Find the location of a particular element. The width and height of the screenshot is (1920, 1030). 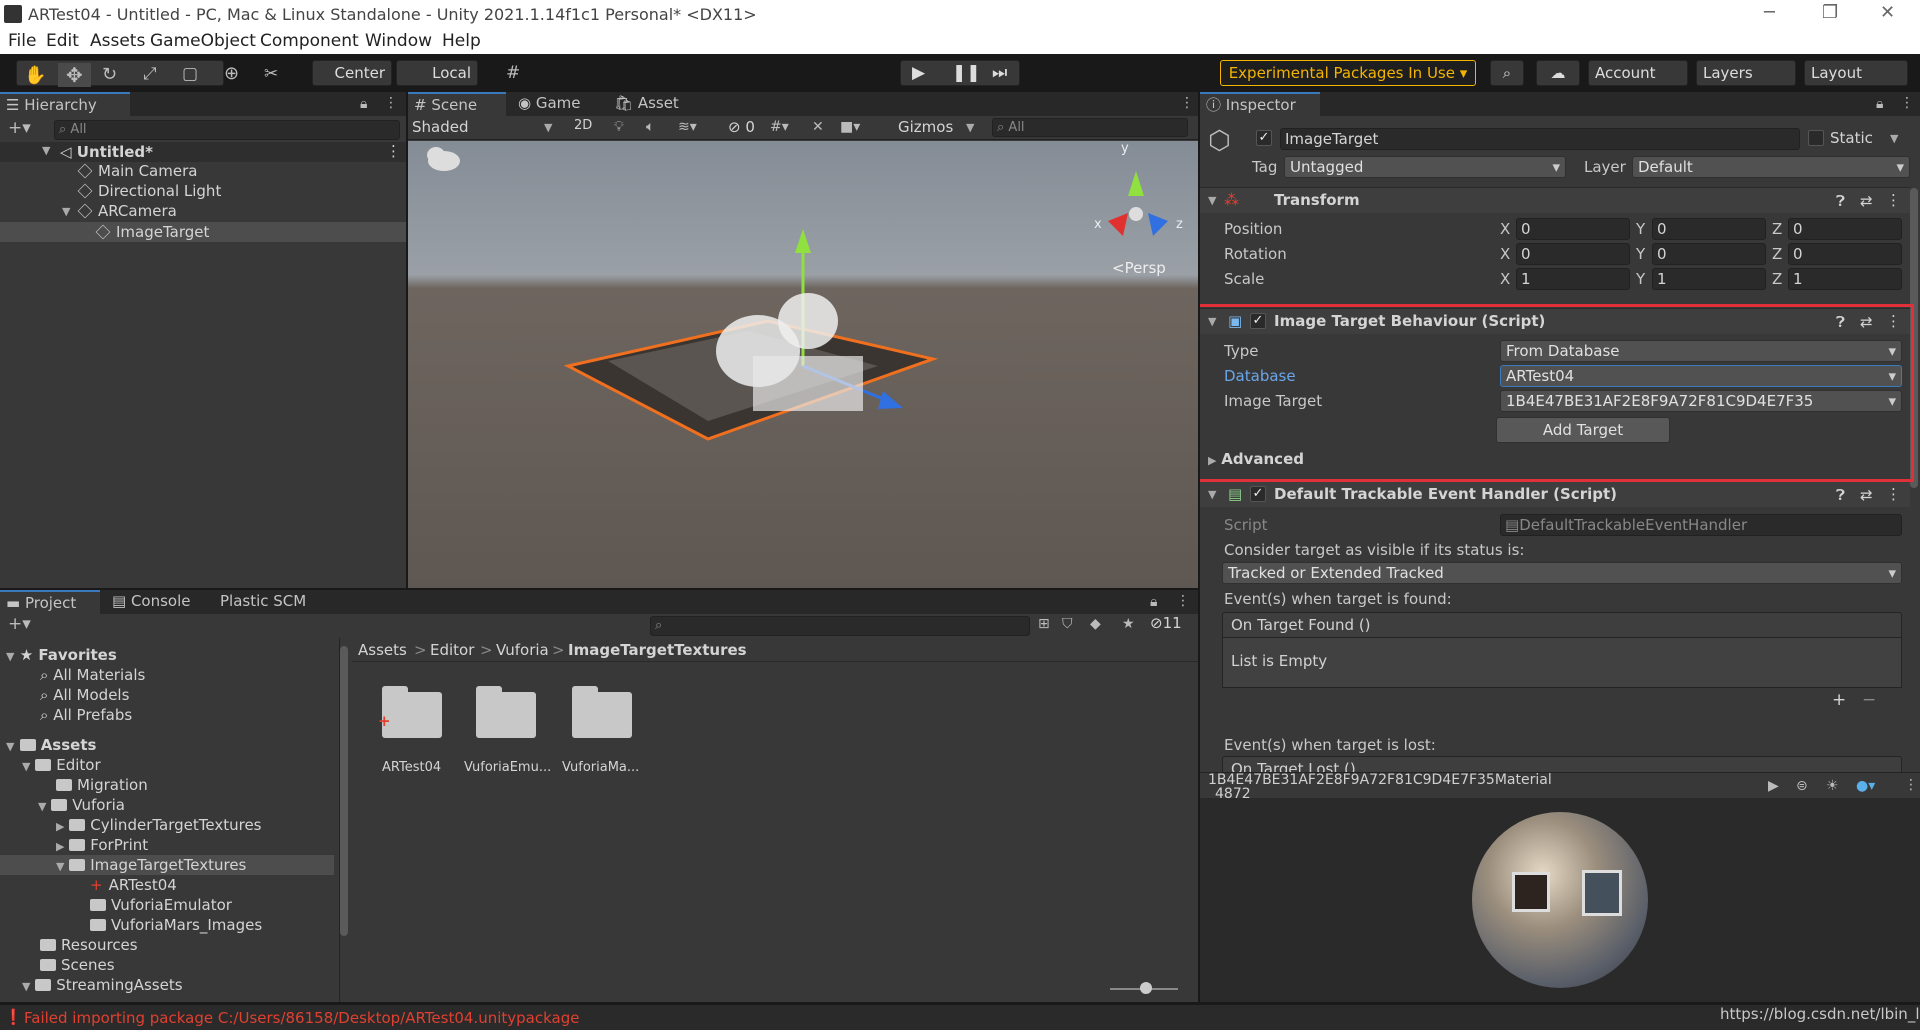

transform-header: ▼ ⁂ Transform ❓︎ ⇄ ⋮ is located at coordinates (1555, 200).